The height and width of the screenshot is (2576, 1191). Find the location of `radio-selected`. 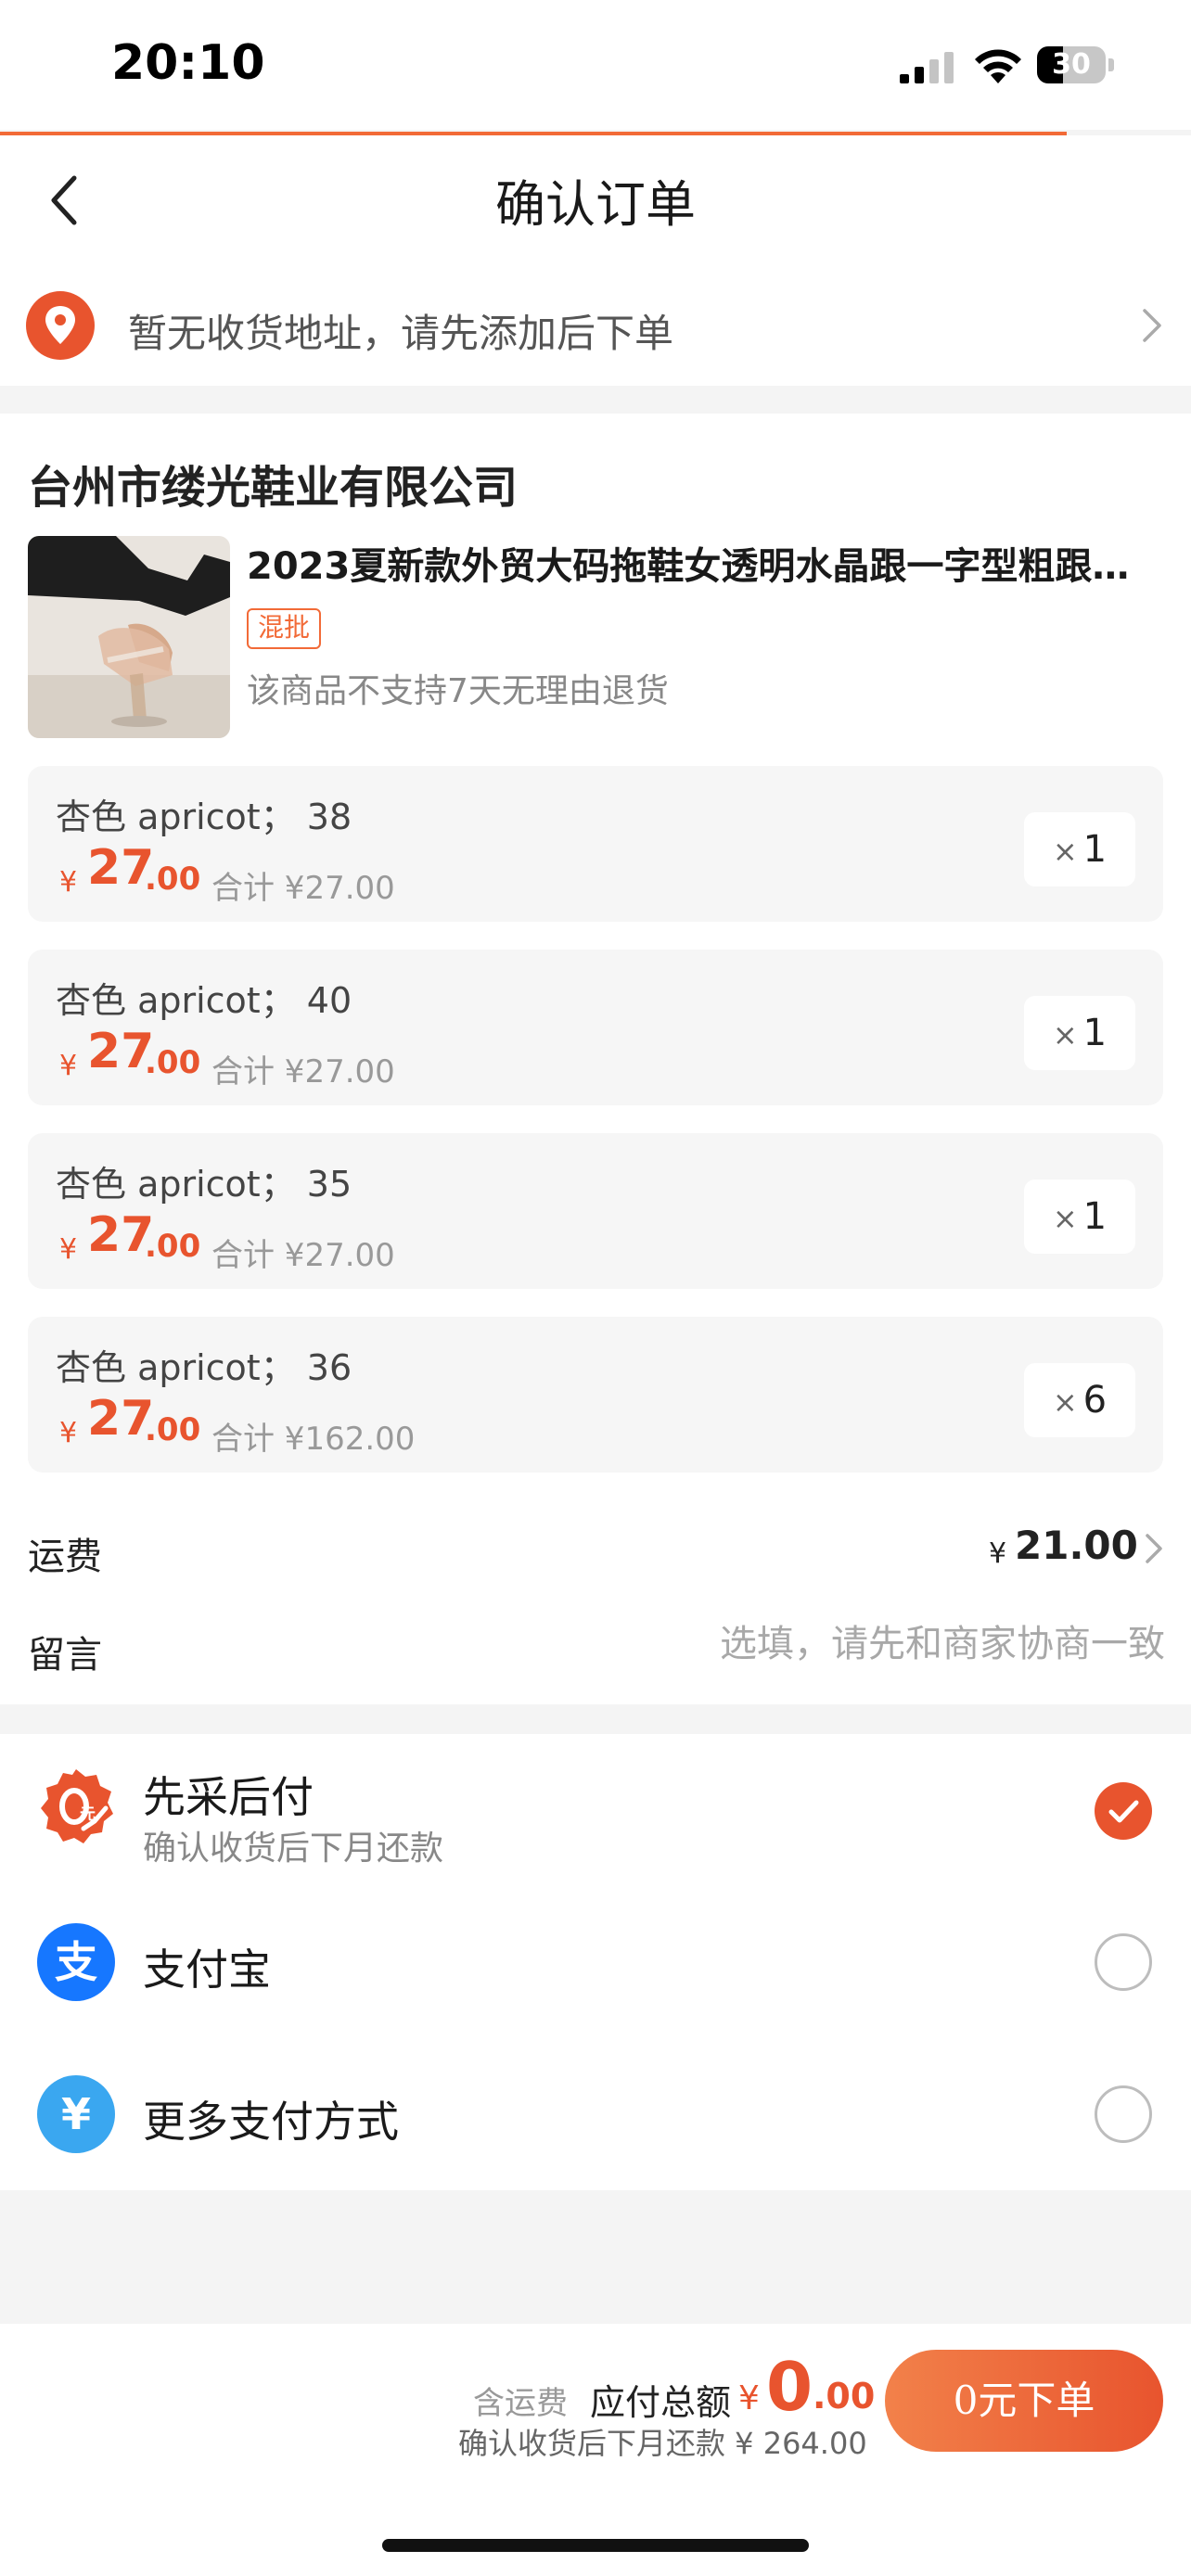

radio-selected is located at coordinates (1123, 1811).